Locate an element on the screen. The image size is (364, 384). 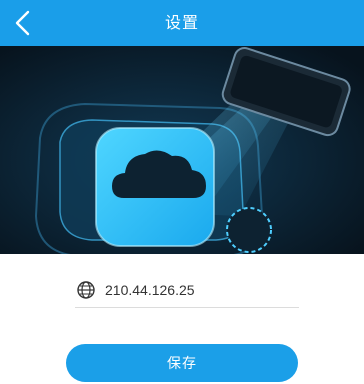
server-ip-input is located at coordinates (195, 290).